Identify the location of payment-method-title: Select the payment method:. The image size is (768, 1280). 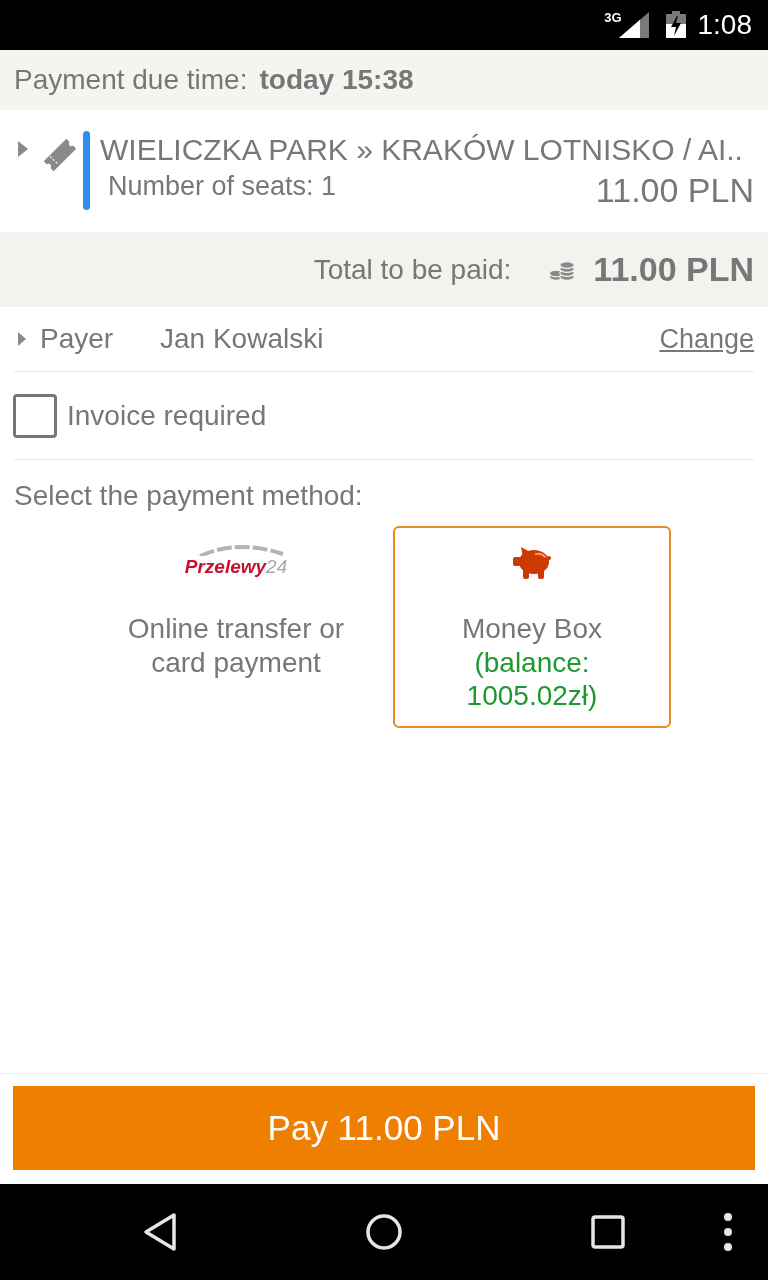
(188, 496).